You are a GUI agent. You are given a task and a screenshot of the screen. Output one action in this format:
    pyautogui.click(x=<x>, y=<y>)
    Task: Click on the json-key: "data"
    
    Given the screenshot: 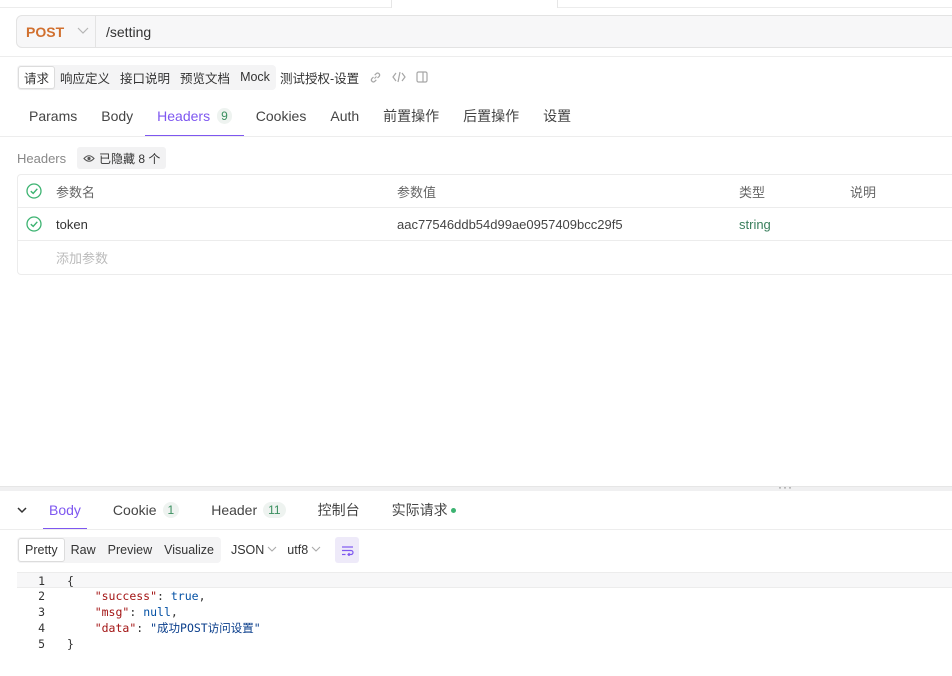 What is the action you would take?
    pyautogui.click(x=115, y=628)
    